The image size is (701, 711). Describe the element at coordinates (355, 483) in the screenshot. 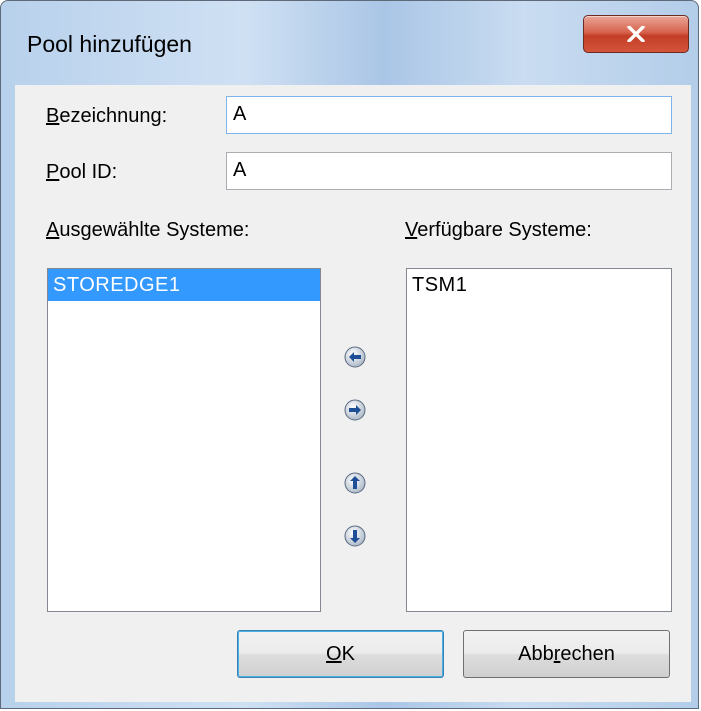

I see `arrow-up-icon` at that location.